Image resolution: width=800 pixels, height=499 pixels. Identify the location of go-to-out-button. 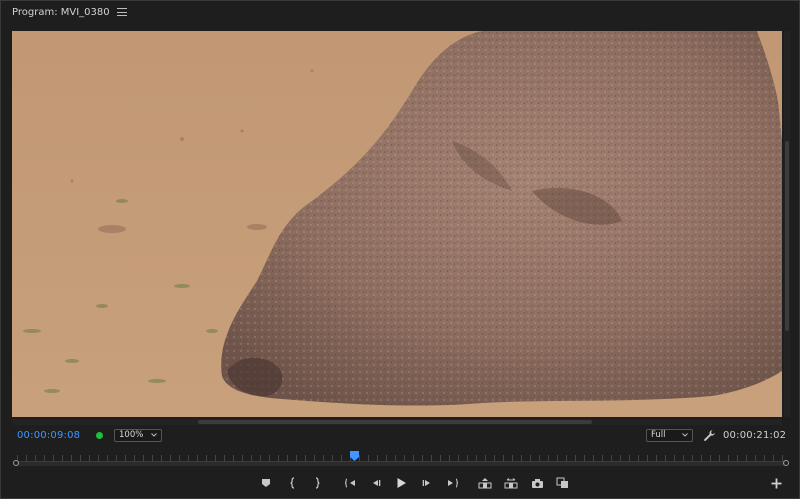
(452, 483).